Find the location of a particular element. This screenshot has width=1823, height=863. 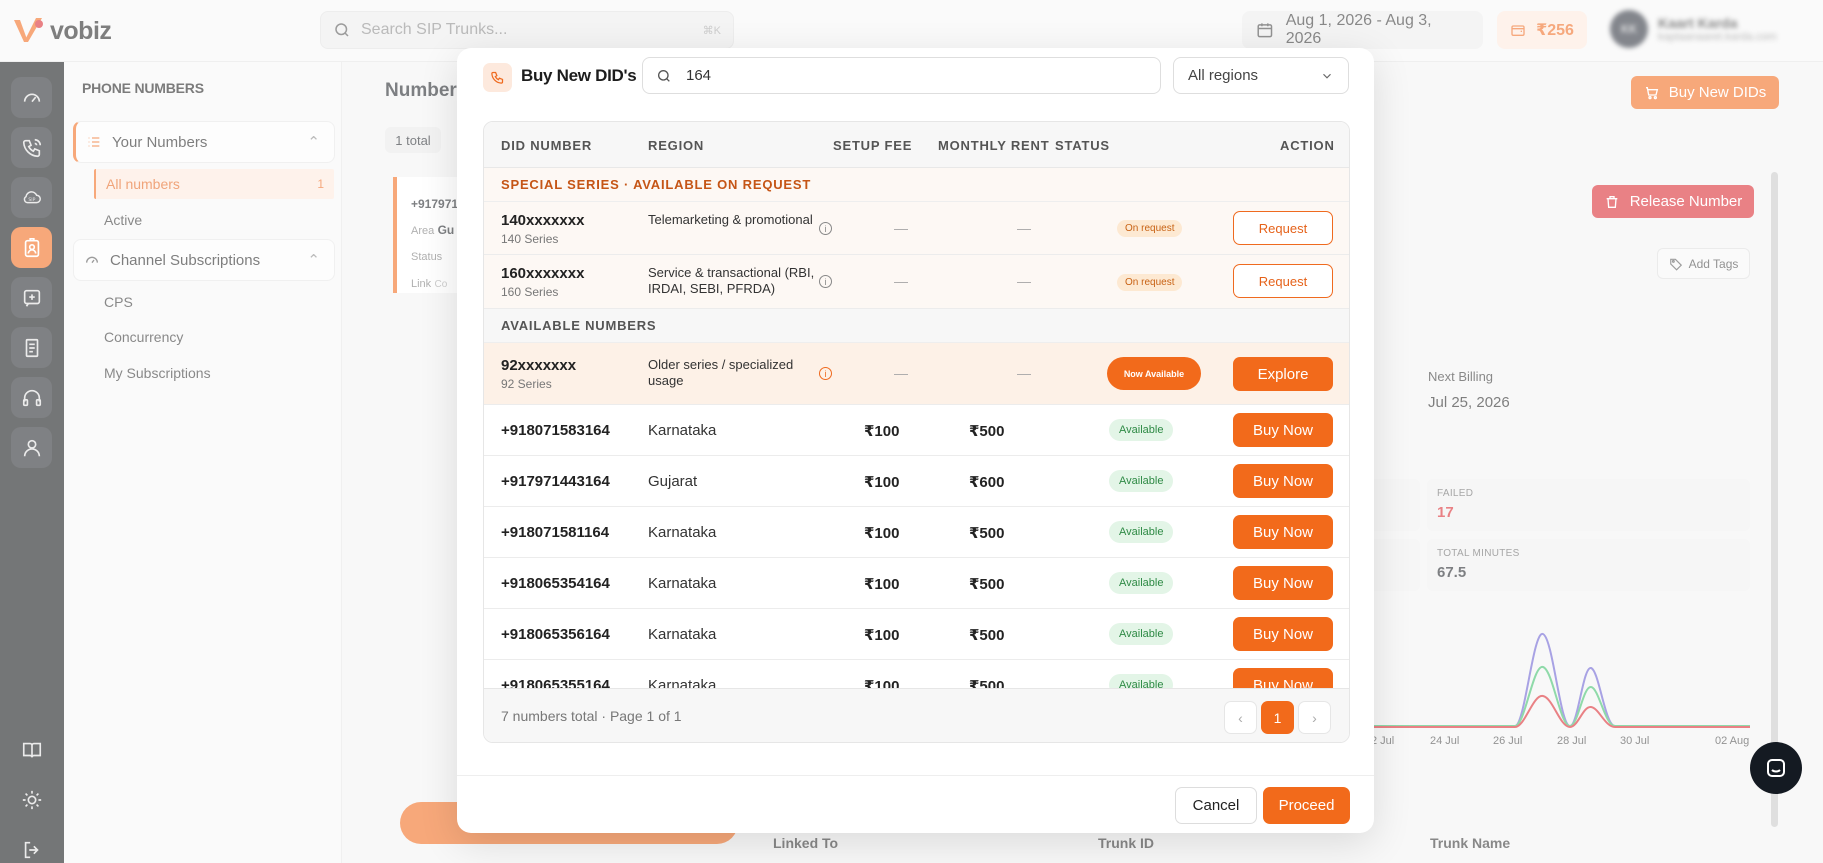

pagination-next-button: › is located at coordinates (1314, 717).